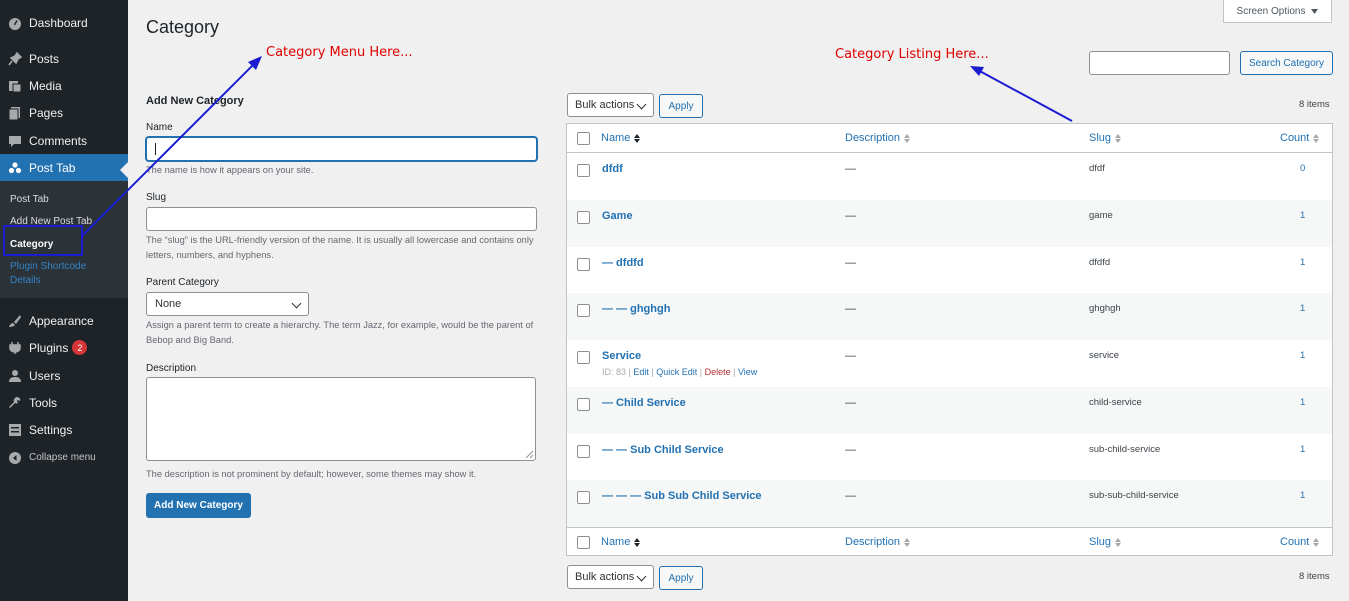 The width and height of the screenshot is (1349, 601). What do you see at coordinates (977, 71) in the screenshot?
I see `annotation-arrowhead-right` at bounding box center [977, 71].